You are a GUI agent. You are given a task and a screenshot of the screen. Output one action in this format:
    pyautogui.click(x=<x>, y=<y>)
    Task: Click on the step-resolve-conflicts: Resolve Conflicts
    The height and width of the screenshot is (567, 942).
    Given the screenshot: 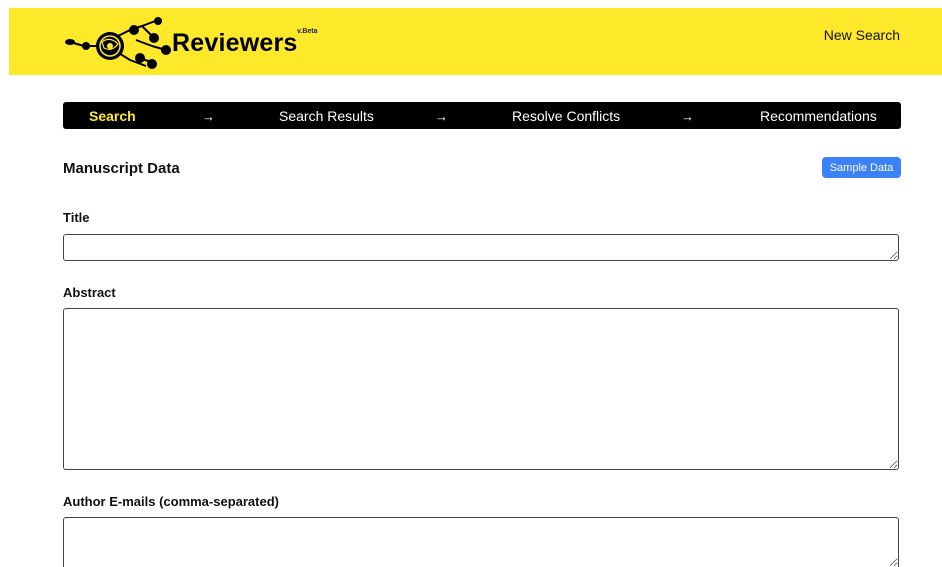 What is the action you would take?
    pyautogui.click(x=566, y=116)
    